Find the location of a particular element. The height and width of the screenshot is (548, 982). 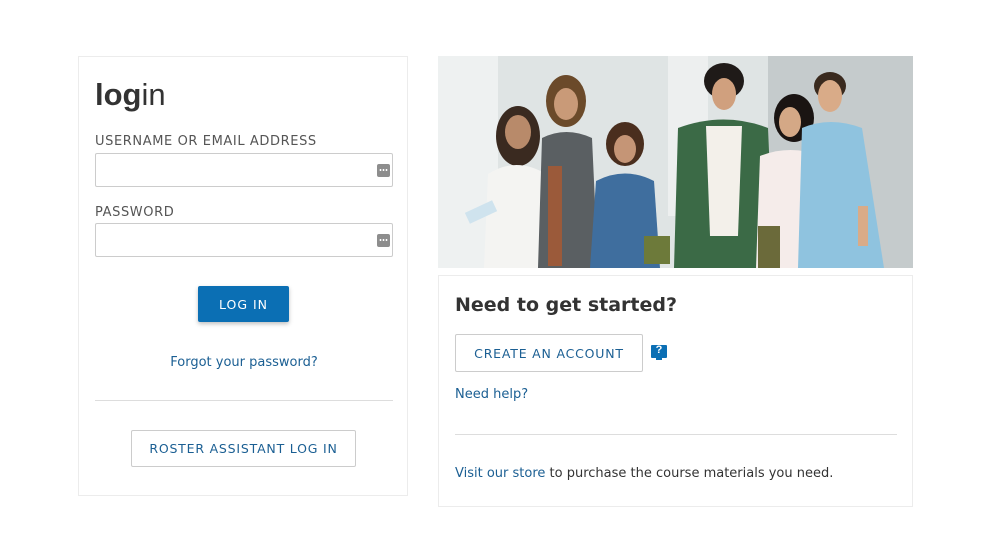

forgot-password-link: Forgot your password? is located at coordinates (244, 362).